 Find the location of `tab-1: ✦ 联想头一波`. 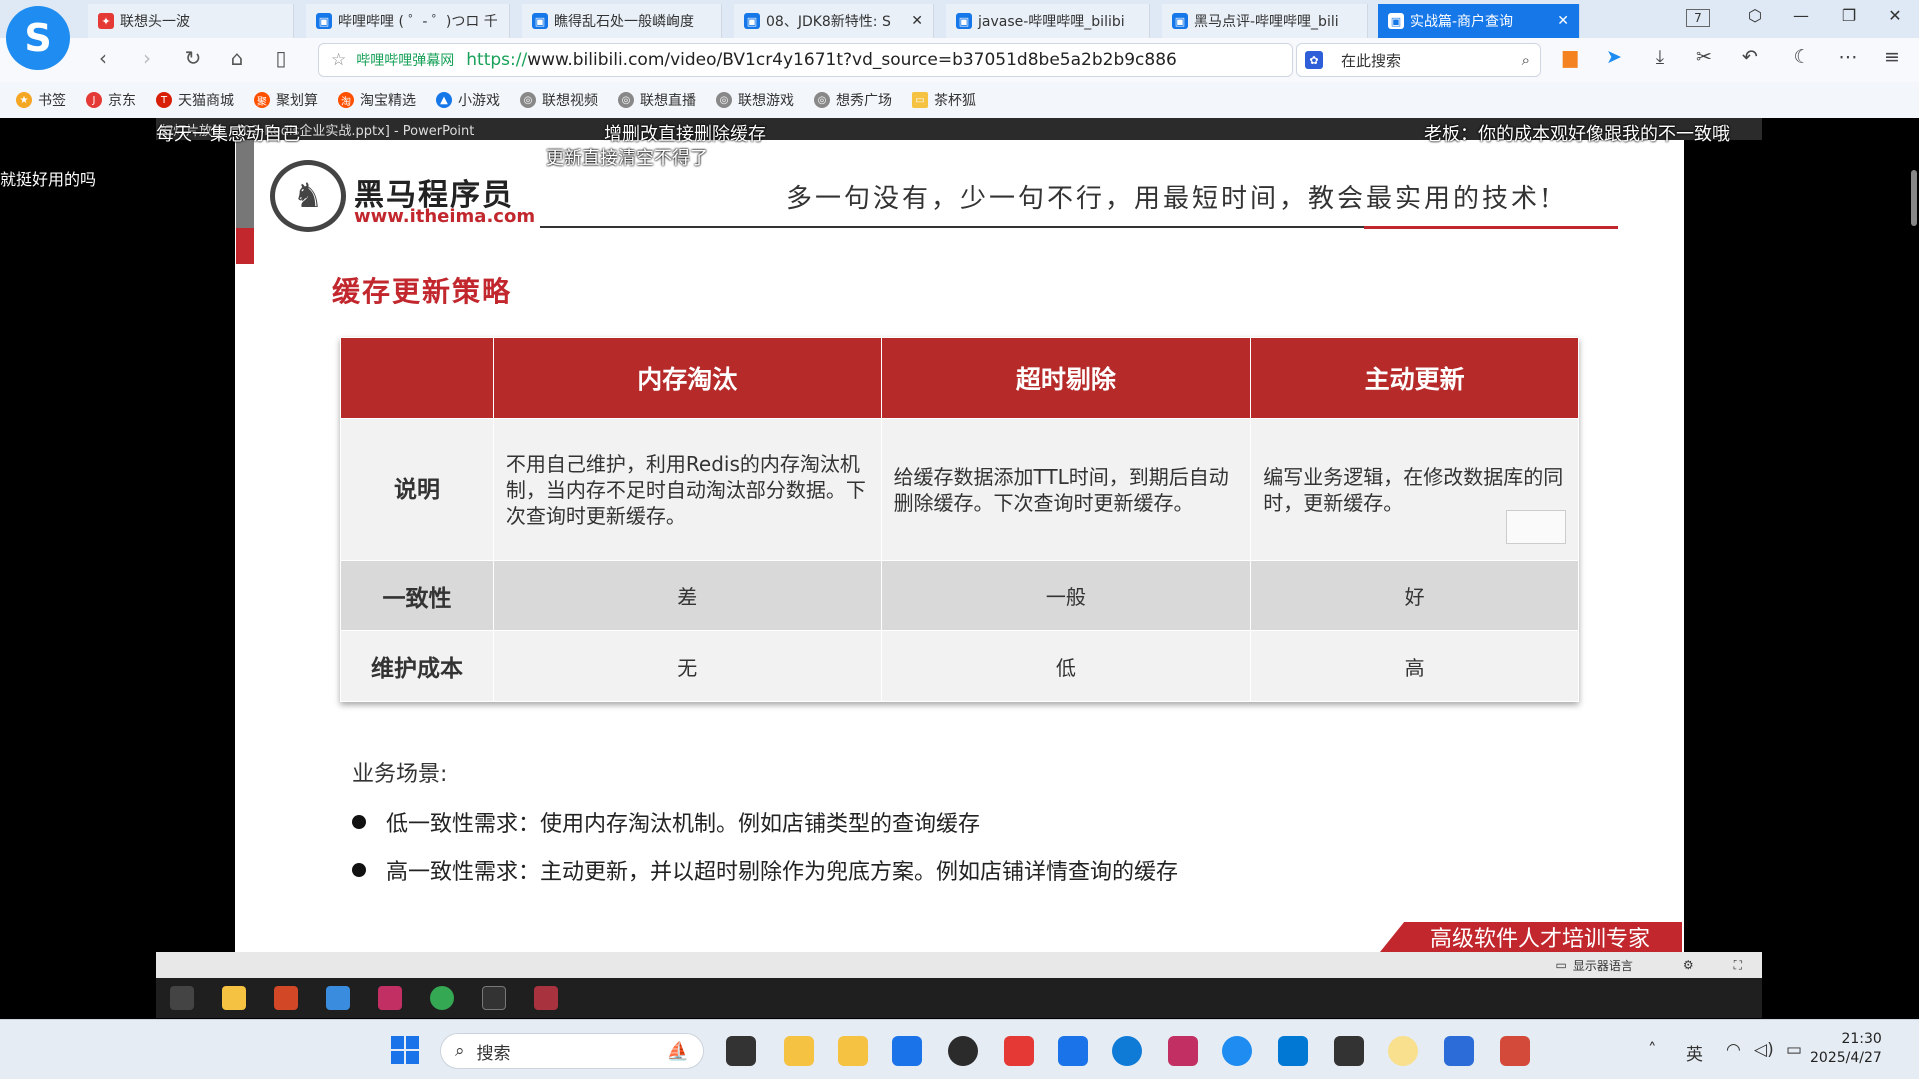

tab-1: ✦ 联想头一波 is located at coordinates (191, 21).